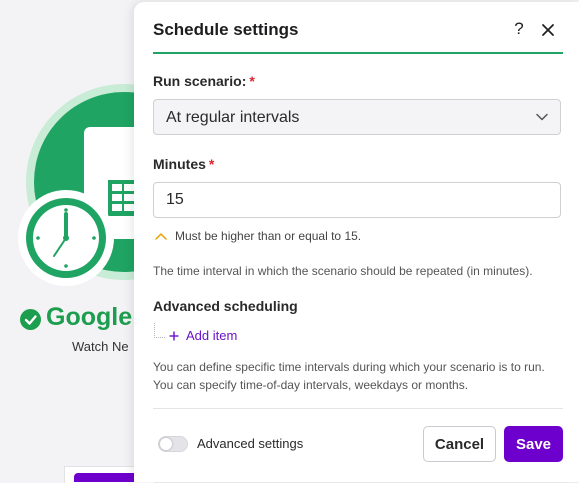 The width and height of the screenshot is (579, 483). I want to click on cancel-button: Cancel, so click(459, 444).